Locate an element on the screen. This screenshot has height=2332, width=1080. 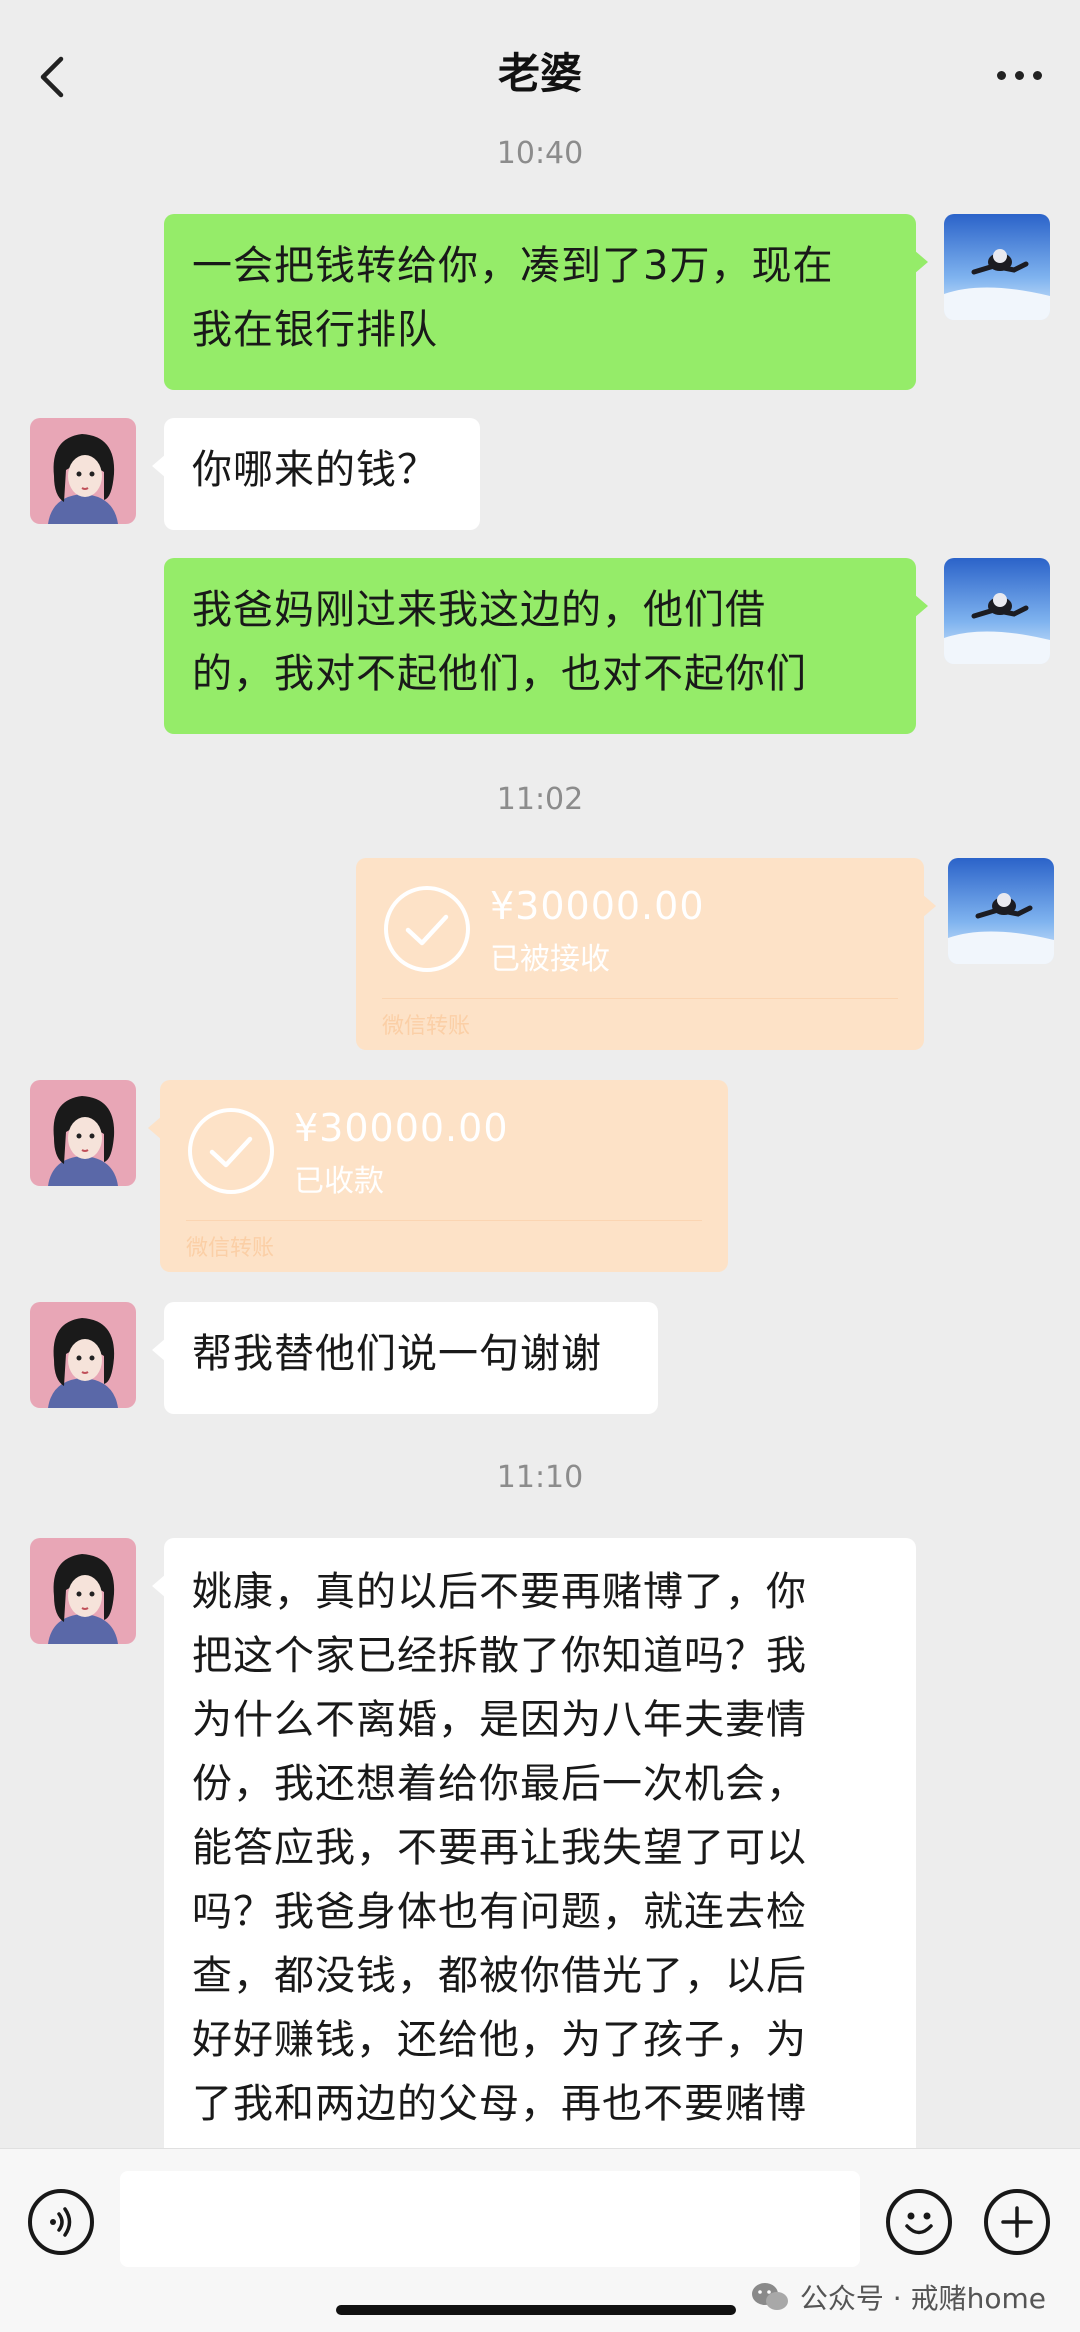
transfer-card-received: ¥30000.00 已收款 微信转账 is located at coordinates (438, 1176).